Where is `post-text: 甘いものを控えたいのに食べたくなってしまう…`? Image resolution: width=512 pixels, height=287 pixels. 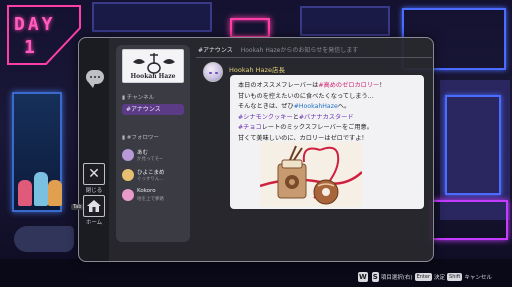
post-text: 甘いものを控えたいのに食べたくなってしまう… is located at coordinates (306, 96).